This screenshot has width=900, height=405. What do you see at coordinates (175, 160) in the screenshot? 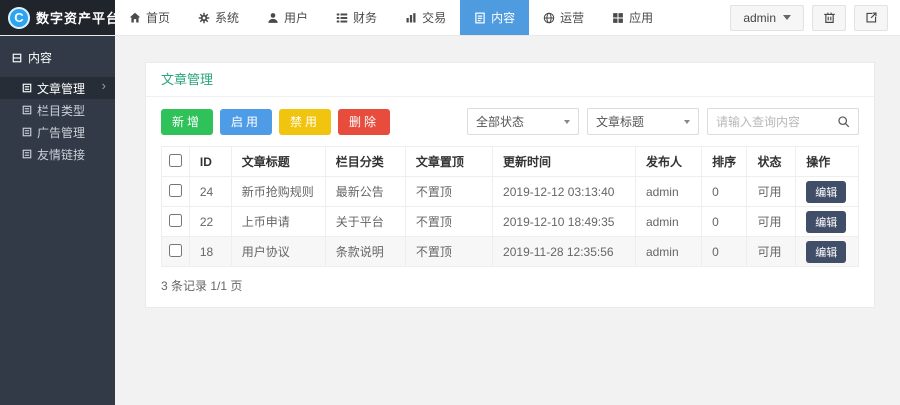
I see `select-all-checkbox` at bounding box center [175, 160].